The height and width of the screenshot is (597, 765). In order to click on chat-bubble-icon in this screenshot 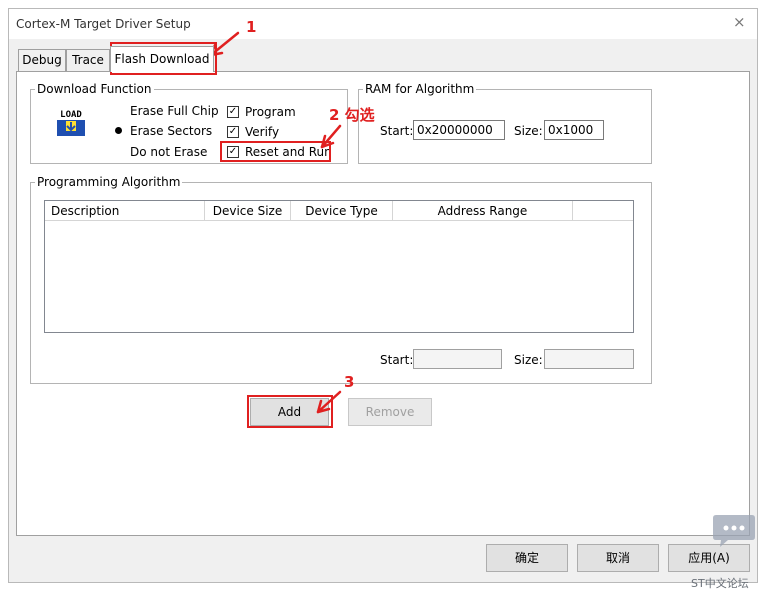, I will do `click(734, 531)`.